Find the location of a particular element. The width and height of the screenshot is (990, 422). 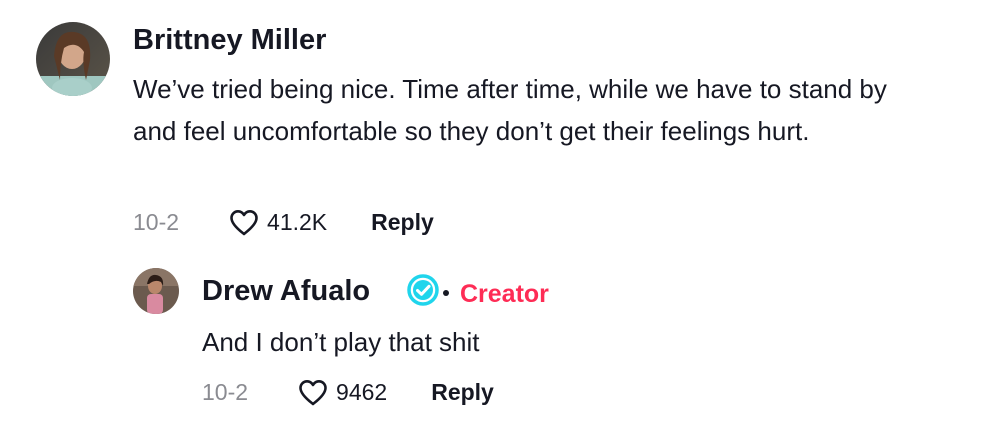

reply-button: Reply is located at coordinates (402, 222).